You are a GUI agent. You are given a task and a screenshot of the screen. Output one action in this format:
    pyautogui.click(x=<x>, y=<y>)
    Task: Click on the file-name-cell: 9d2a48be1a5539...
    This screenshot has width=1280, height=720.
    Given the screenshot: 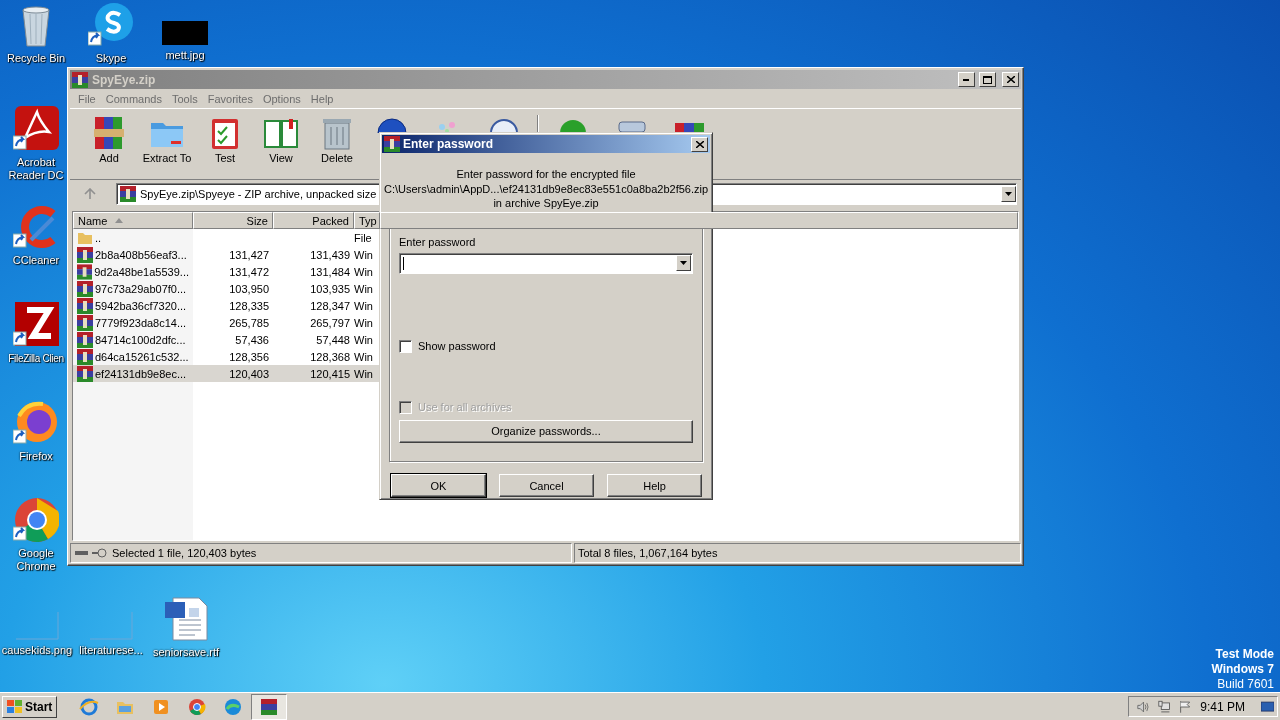 What is the action you would take?
    pyautogui.click(x=133, y=271)
    